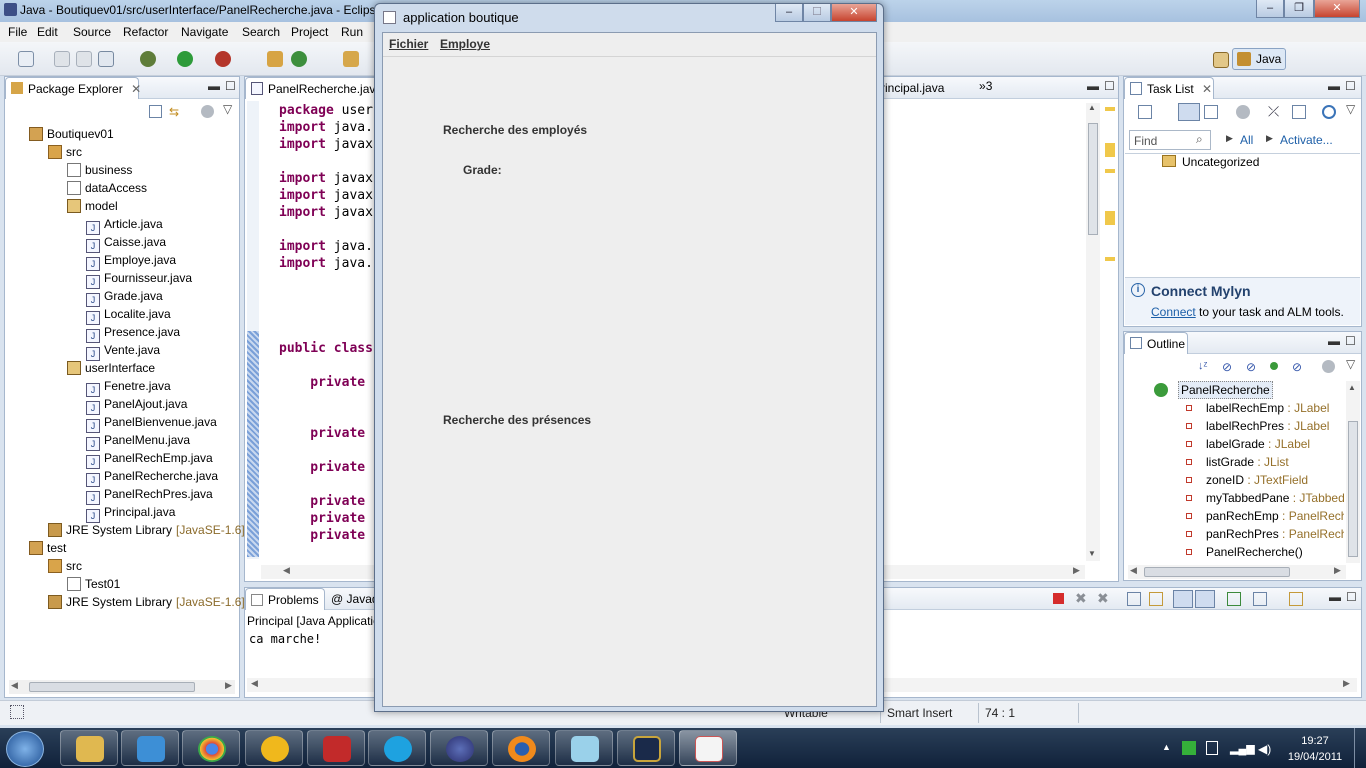  What do you see at coordinates (1234, 599) in the screenshot?
I see `pin-console-icon` at bounding box center [1234, 599].